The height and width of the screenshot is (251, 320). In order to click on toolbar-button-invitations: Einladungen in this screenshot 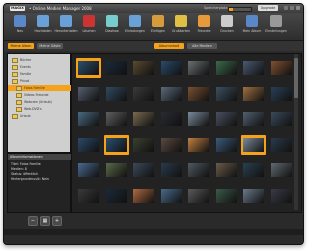, I will do `click(135, 24)`.